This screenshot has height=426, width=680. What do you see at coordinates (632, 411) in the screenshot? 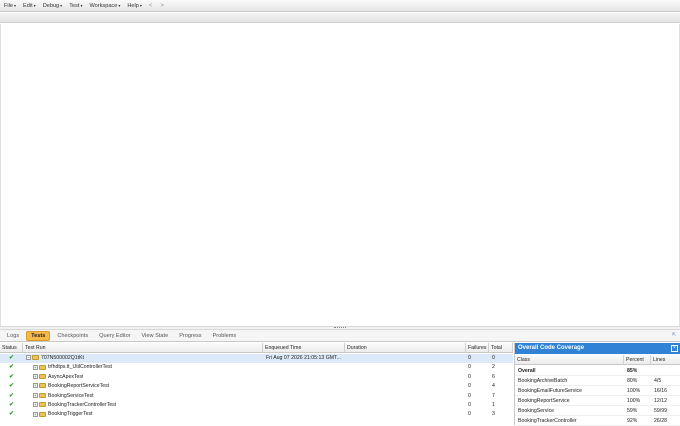
I see `coverage-percent-cell: 59%` at bounding box center [632, 411].